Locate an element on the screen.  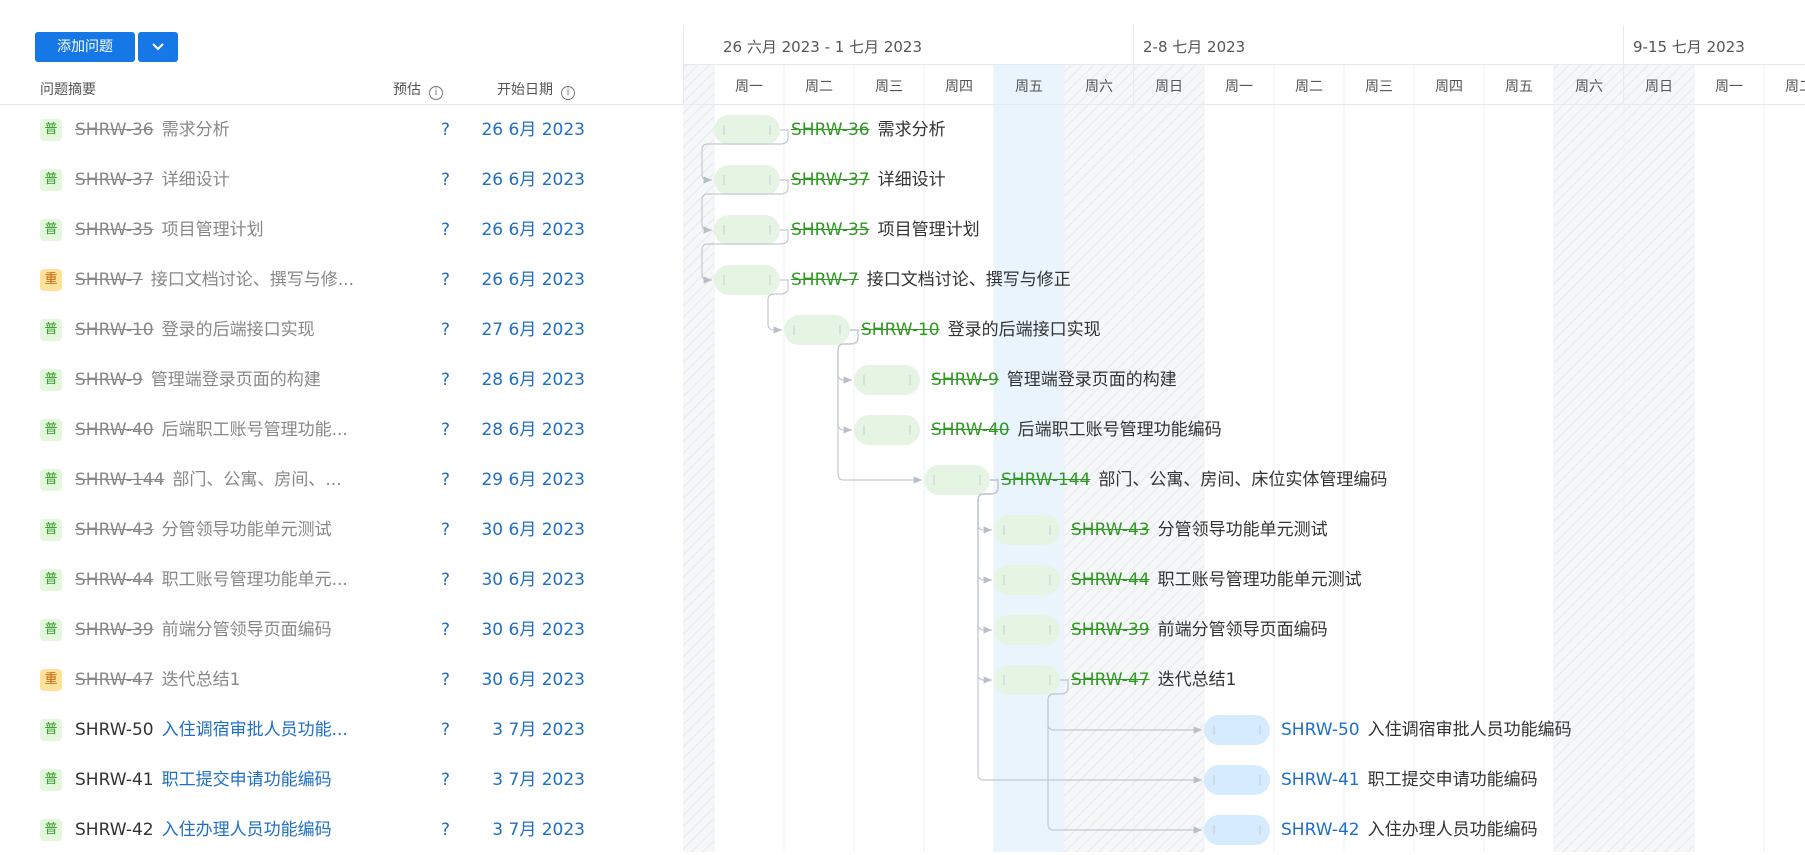
gantt-bar-label: SHRW-9 管理端登录页面的构建 is located at coordinates (1054, 380).